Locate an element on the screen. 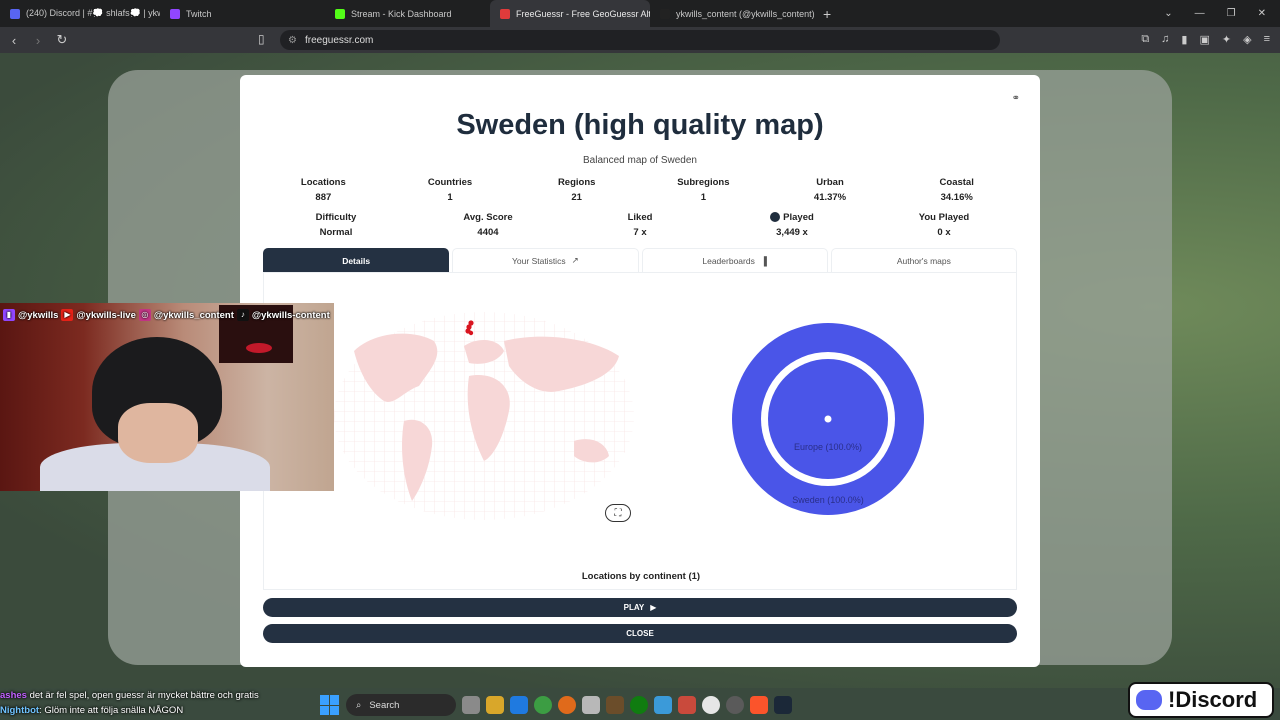  url-field: ⚙ freeguessr.com is located at coordinates (640, 40).